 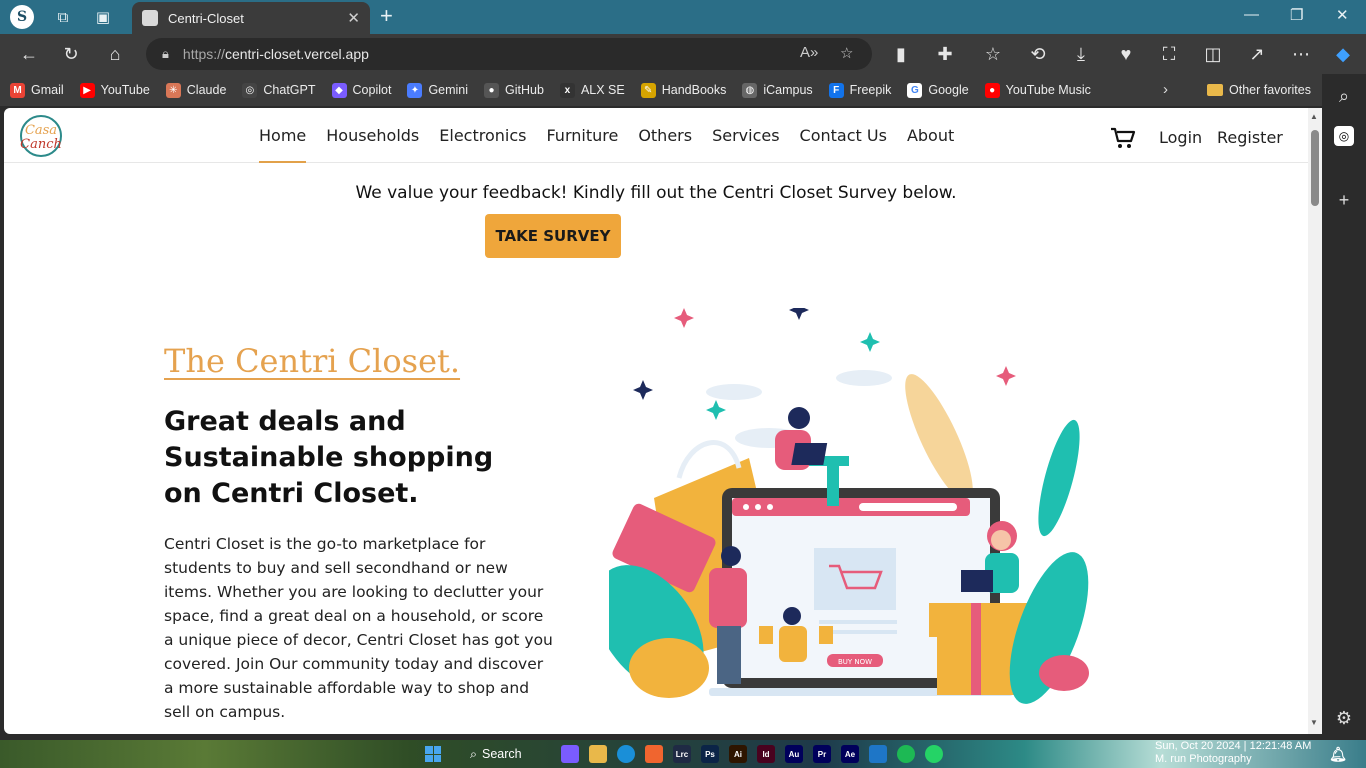 What do you see at coordinates (570, 754) in the screenshot?
I see `copilot-app-icon` at bounding box center [570, 754].